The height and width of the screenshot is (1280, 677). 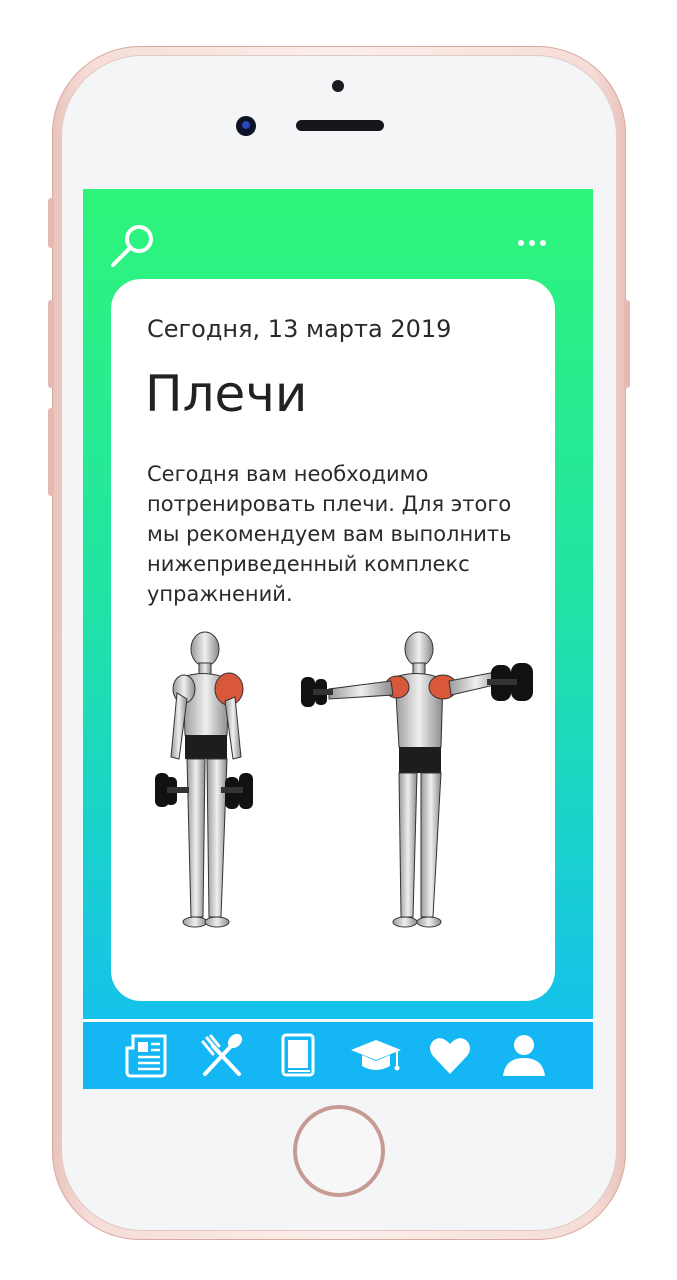 I want to click on page-title: Плечи, so click(x=226, y=394).